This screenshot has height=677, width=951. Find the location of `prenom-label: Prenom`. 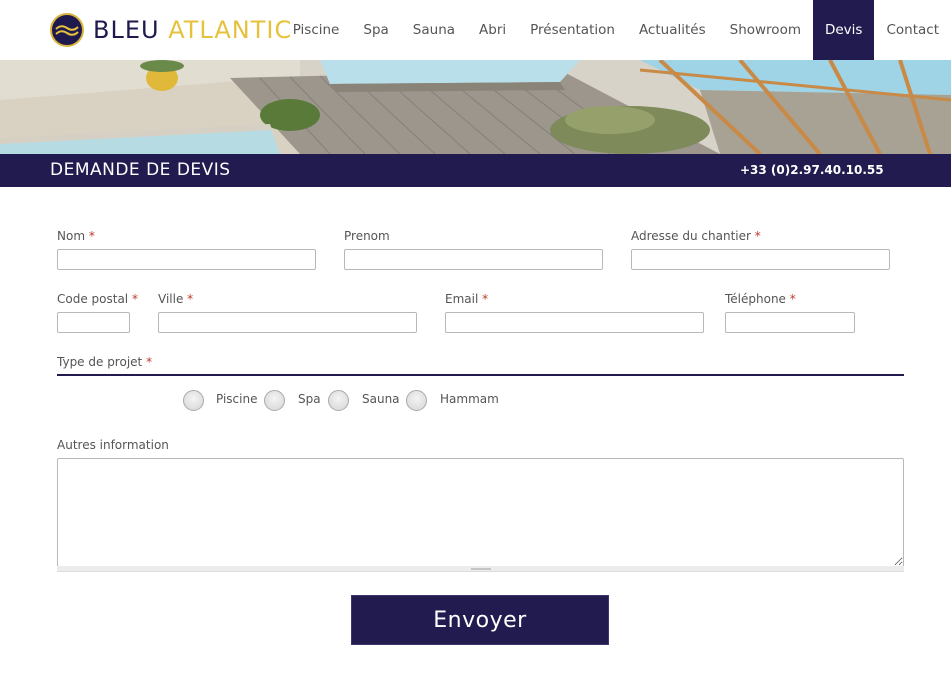

prenom-label: Prenom is located at coordinates (367, 236).